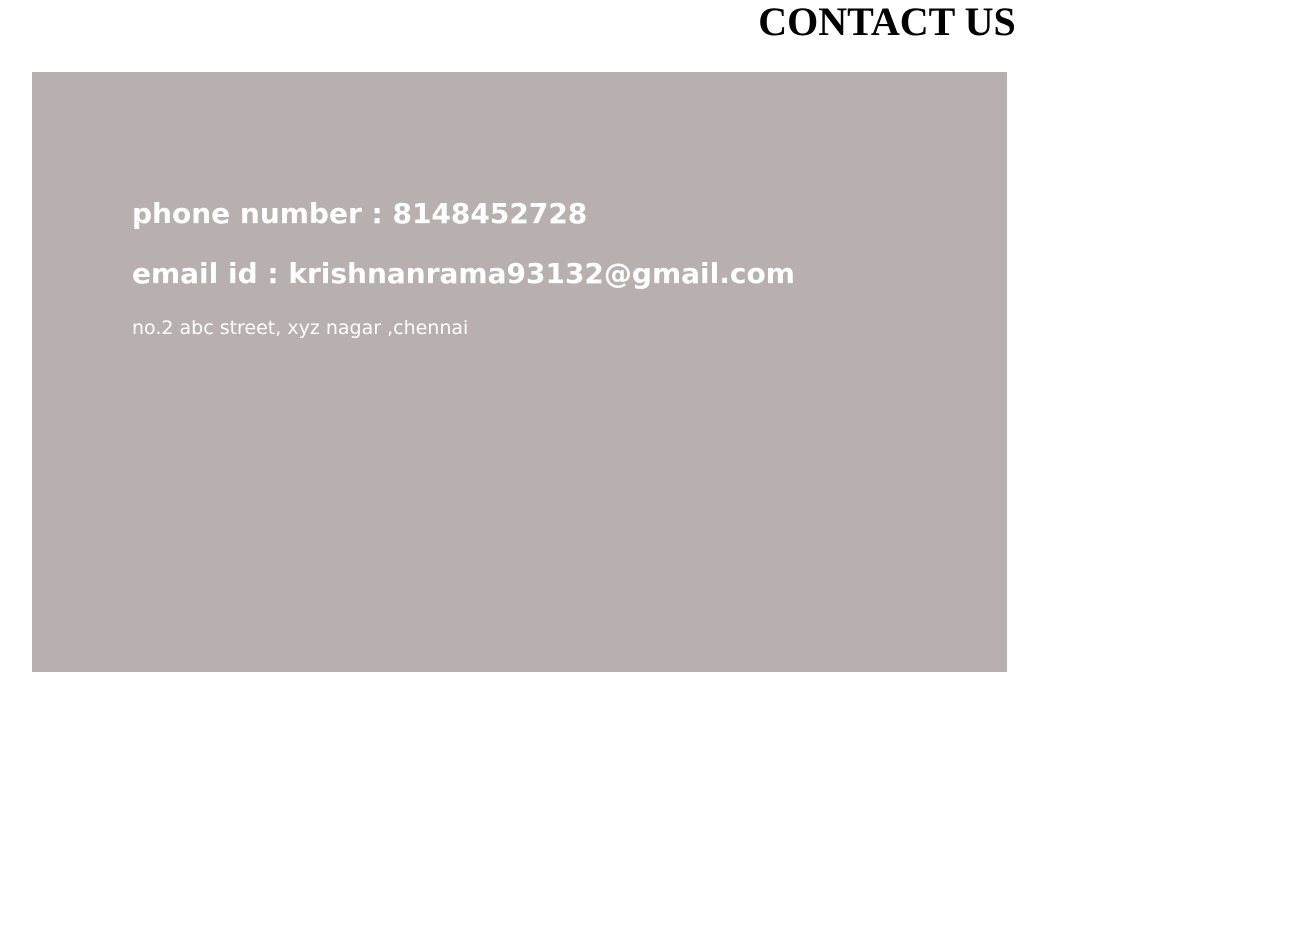  I want to click on email-id-text: email id : krishnanrama93132@gmail.com, so click(463, 273).